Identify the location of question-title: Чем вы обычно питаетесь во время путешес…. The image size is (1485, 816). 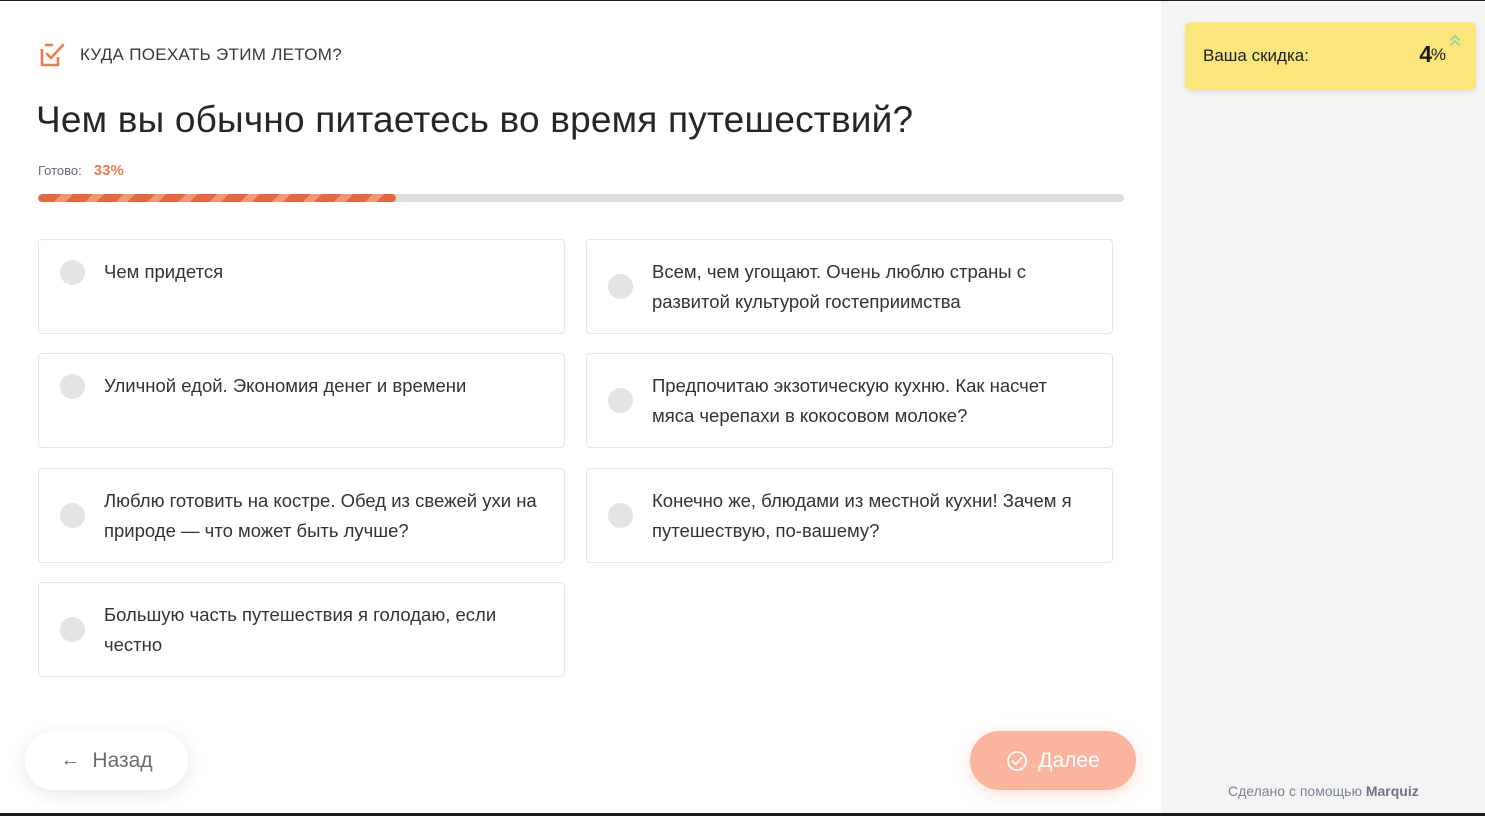
(475, 119).